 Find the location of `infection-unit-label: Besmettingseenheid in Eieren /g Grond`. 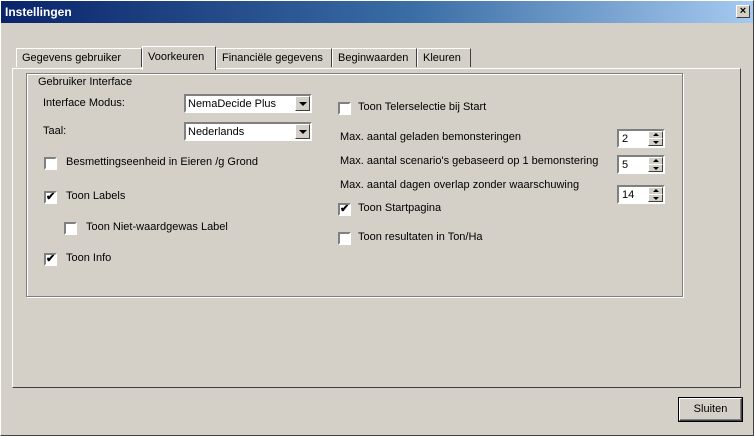

infection-unit-label: Besmettingseenheid in Eieren /g Grond is located at coordinates (162, 162).